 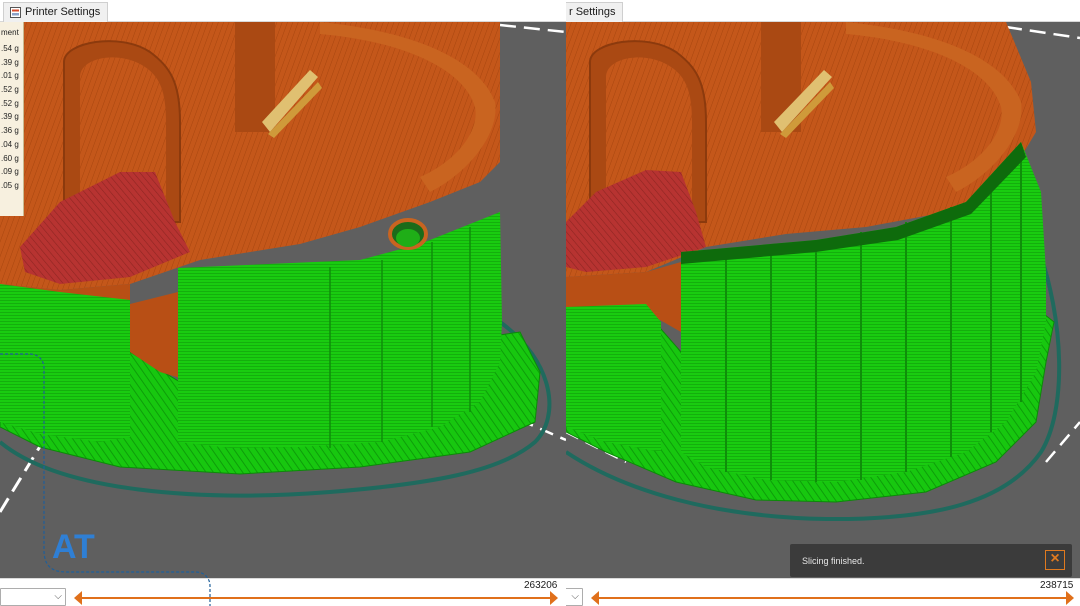 I want to click on legend-header: ment, so click(x=10, y=32).